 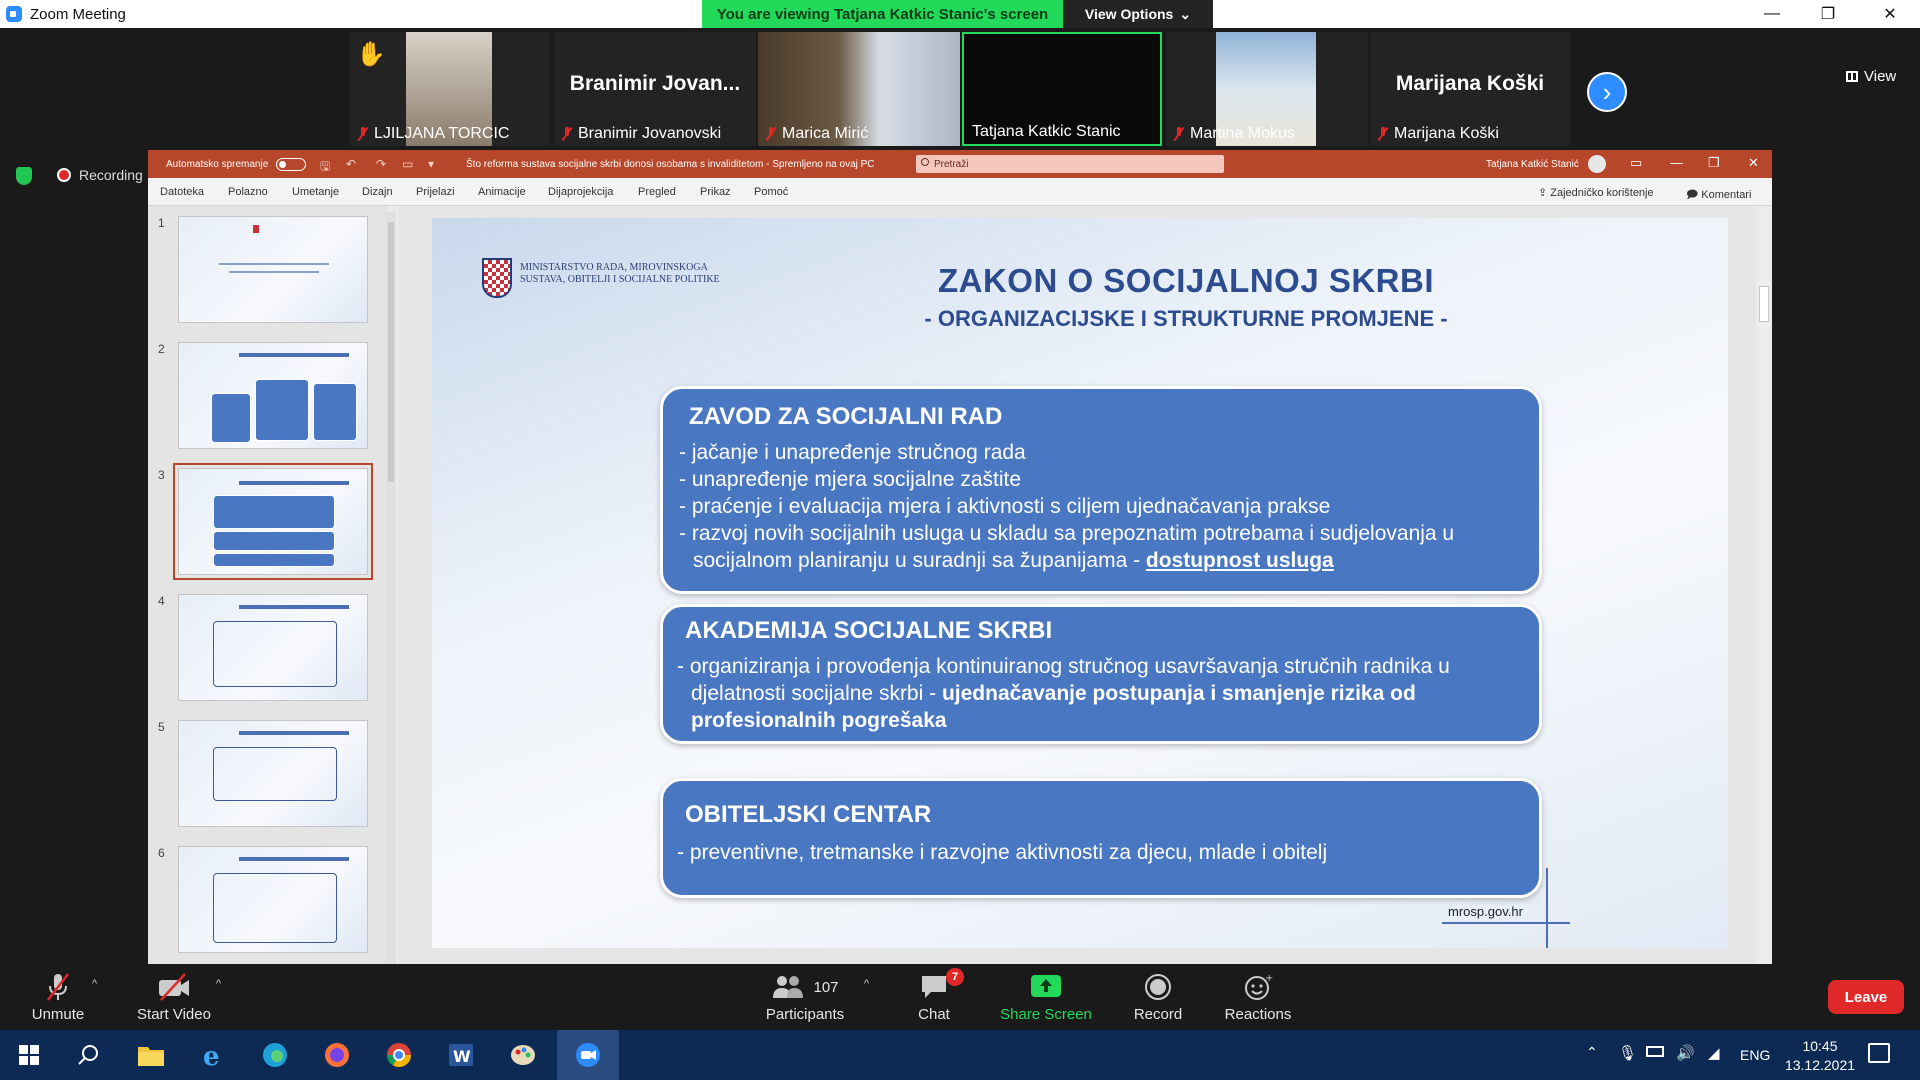 What do you see at coordinates (1655, 1051) in the screenshot?
I see `battery-icon` at bounding box center [1655, 1051].